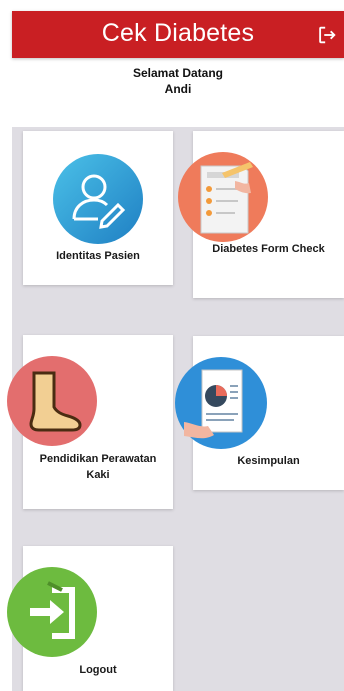 This screenshot has width=344, height=691. What do you see at coordinates (178, 89) in the screenshot?
I see `user-name: Andi` at bounding box center [178, 89].